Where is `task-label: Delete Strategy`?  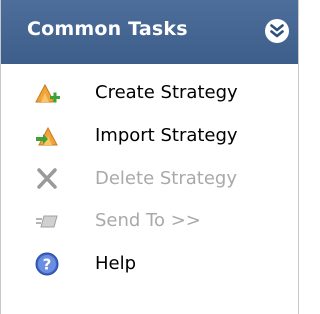 task-label: Delete Strategy is located at coordinates (166, 178).